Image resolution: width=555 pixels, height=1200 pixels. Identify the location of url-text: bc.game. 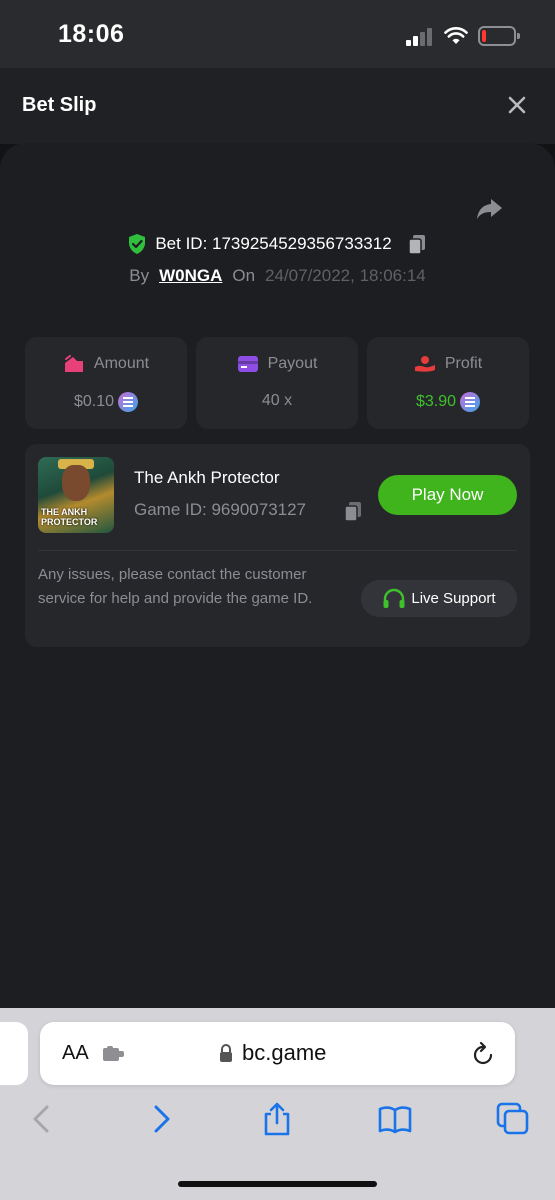
(284, 1052).